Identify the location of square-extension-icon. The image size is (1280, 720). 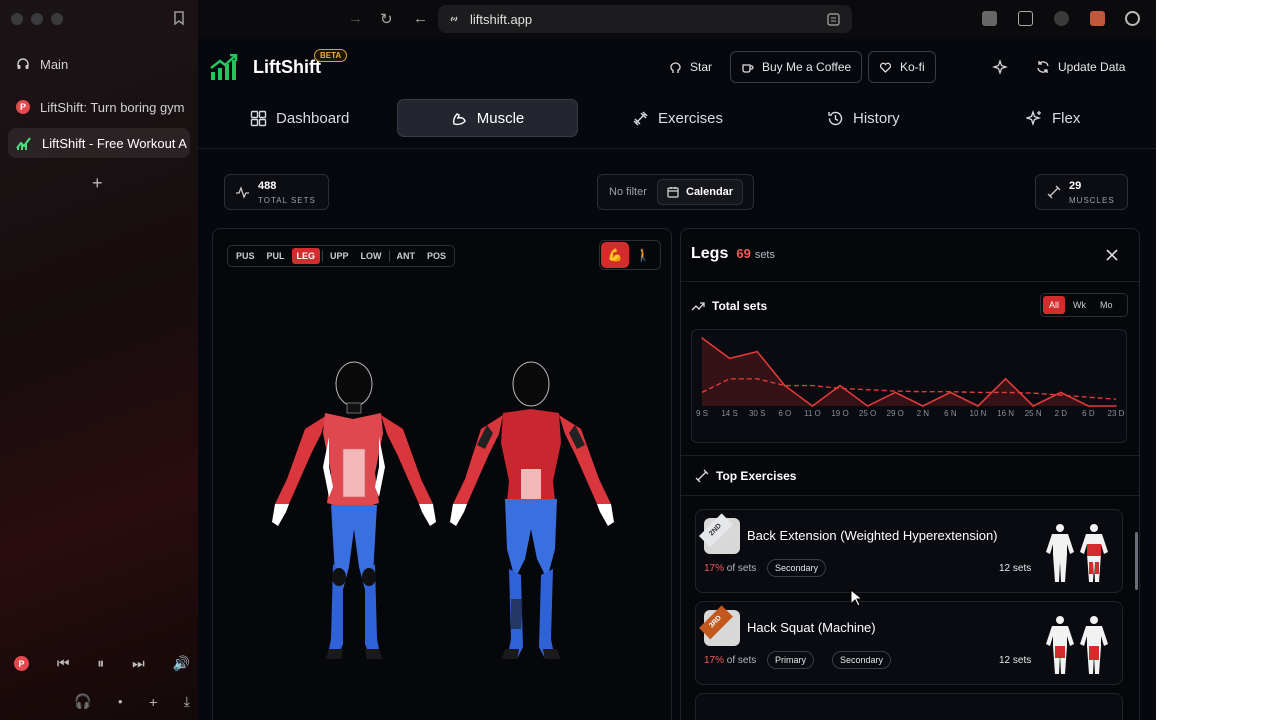
(1097, 18).